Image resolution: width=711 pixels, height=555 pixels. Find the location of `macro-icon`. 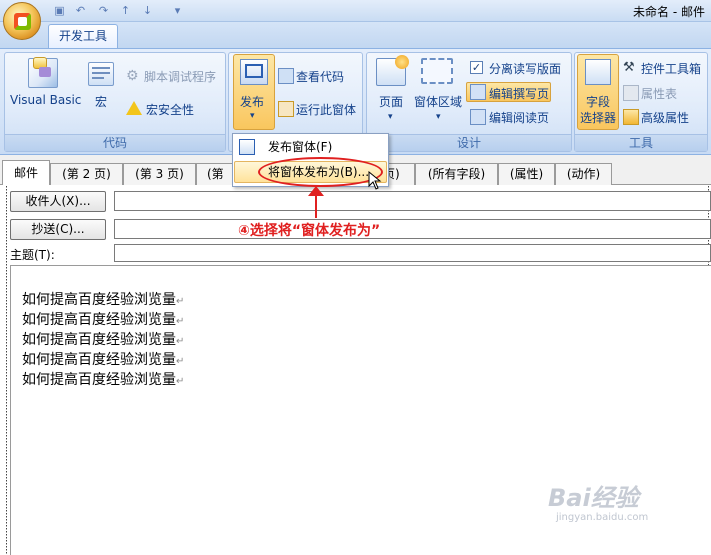

macro-icon is located at coordinates (101, 74).